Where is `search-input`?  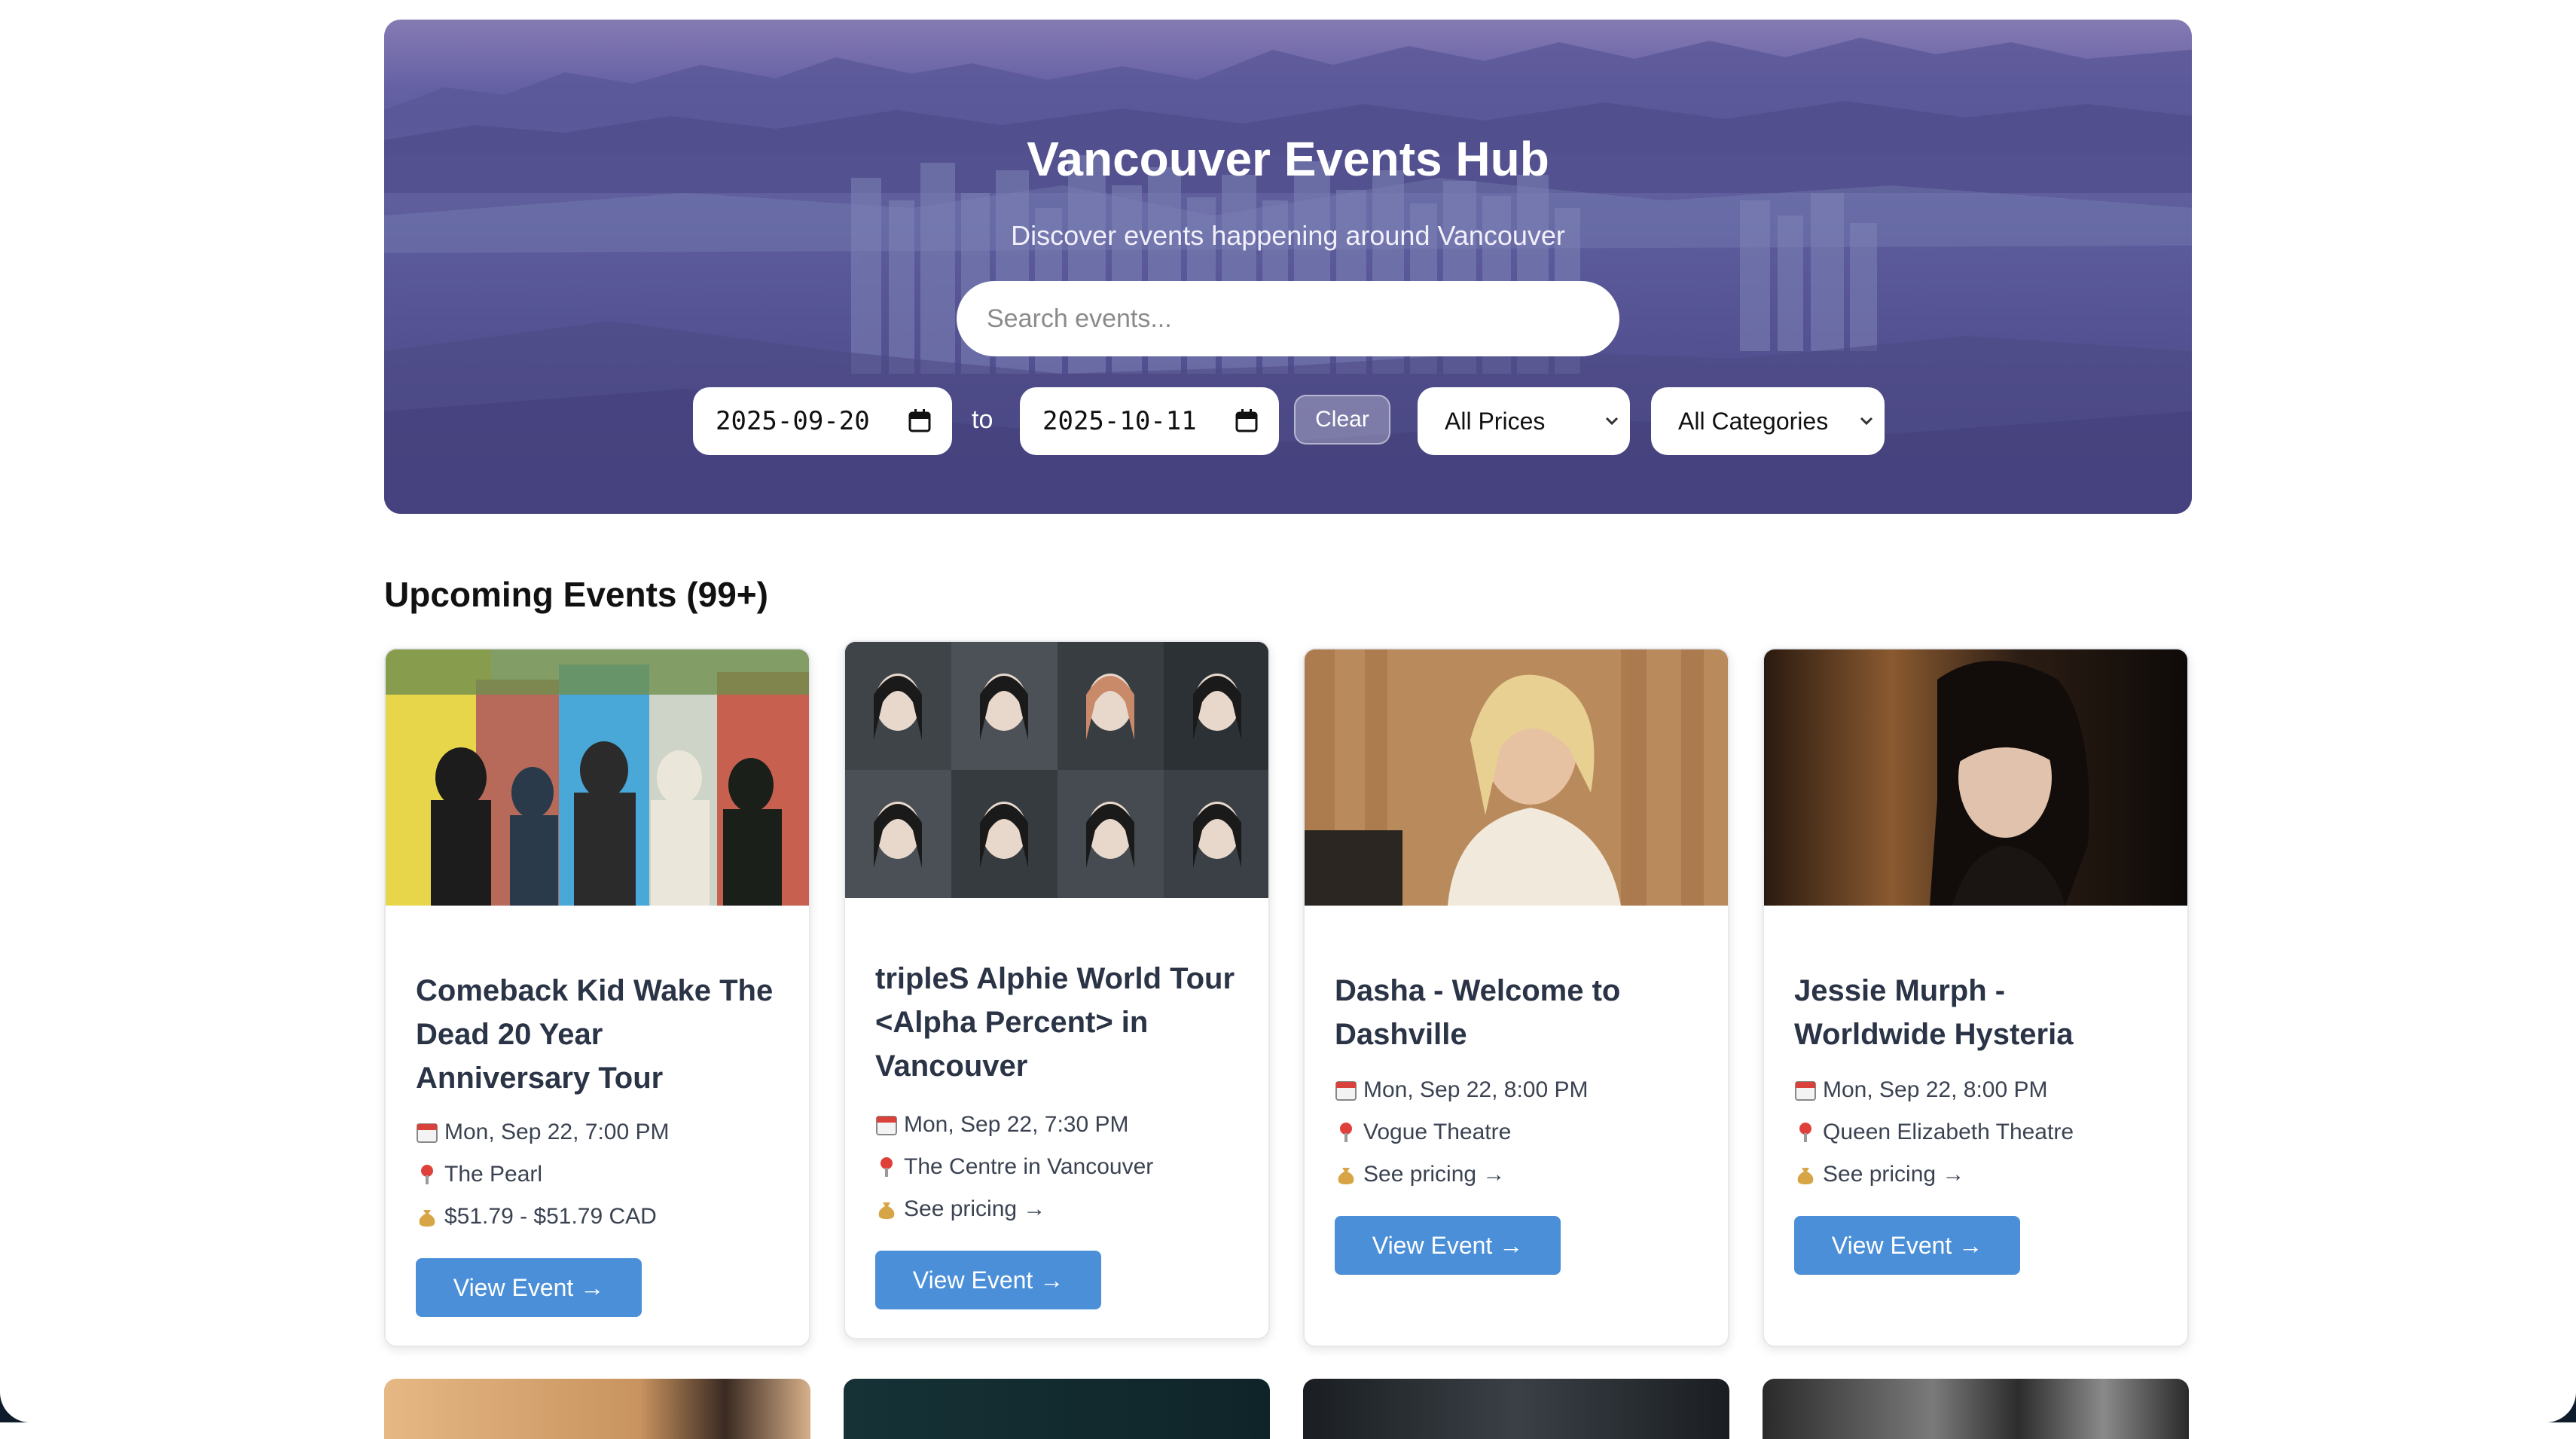
search-input is located at coordinates (1288, 318).